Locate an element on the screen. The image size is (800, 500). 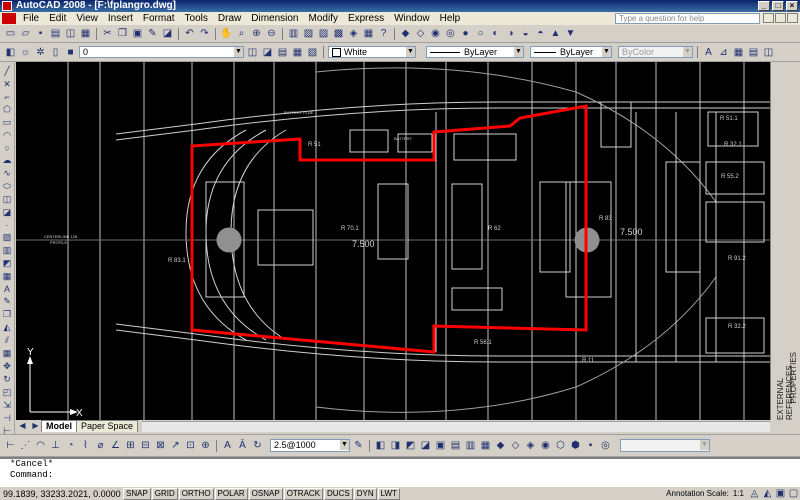
line-icon: ╱ is located at coordinates (7, 71).